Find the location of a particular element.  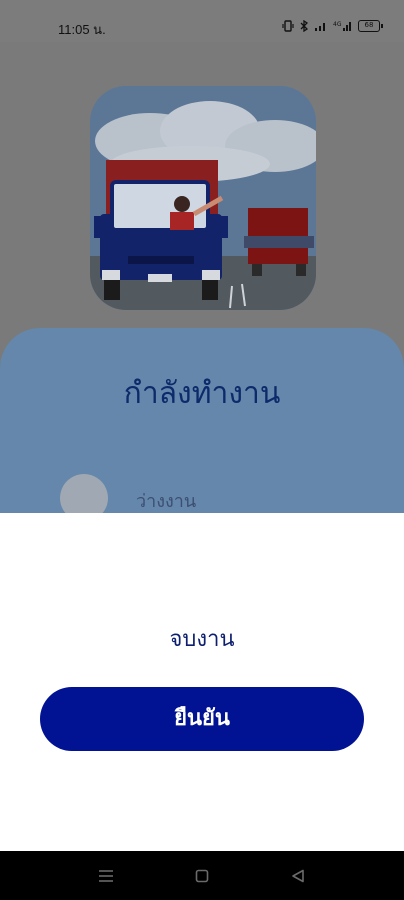

battery-icon: 68 is located at coordinates (370, 26).